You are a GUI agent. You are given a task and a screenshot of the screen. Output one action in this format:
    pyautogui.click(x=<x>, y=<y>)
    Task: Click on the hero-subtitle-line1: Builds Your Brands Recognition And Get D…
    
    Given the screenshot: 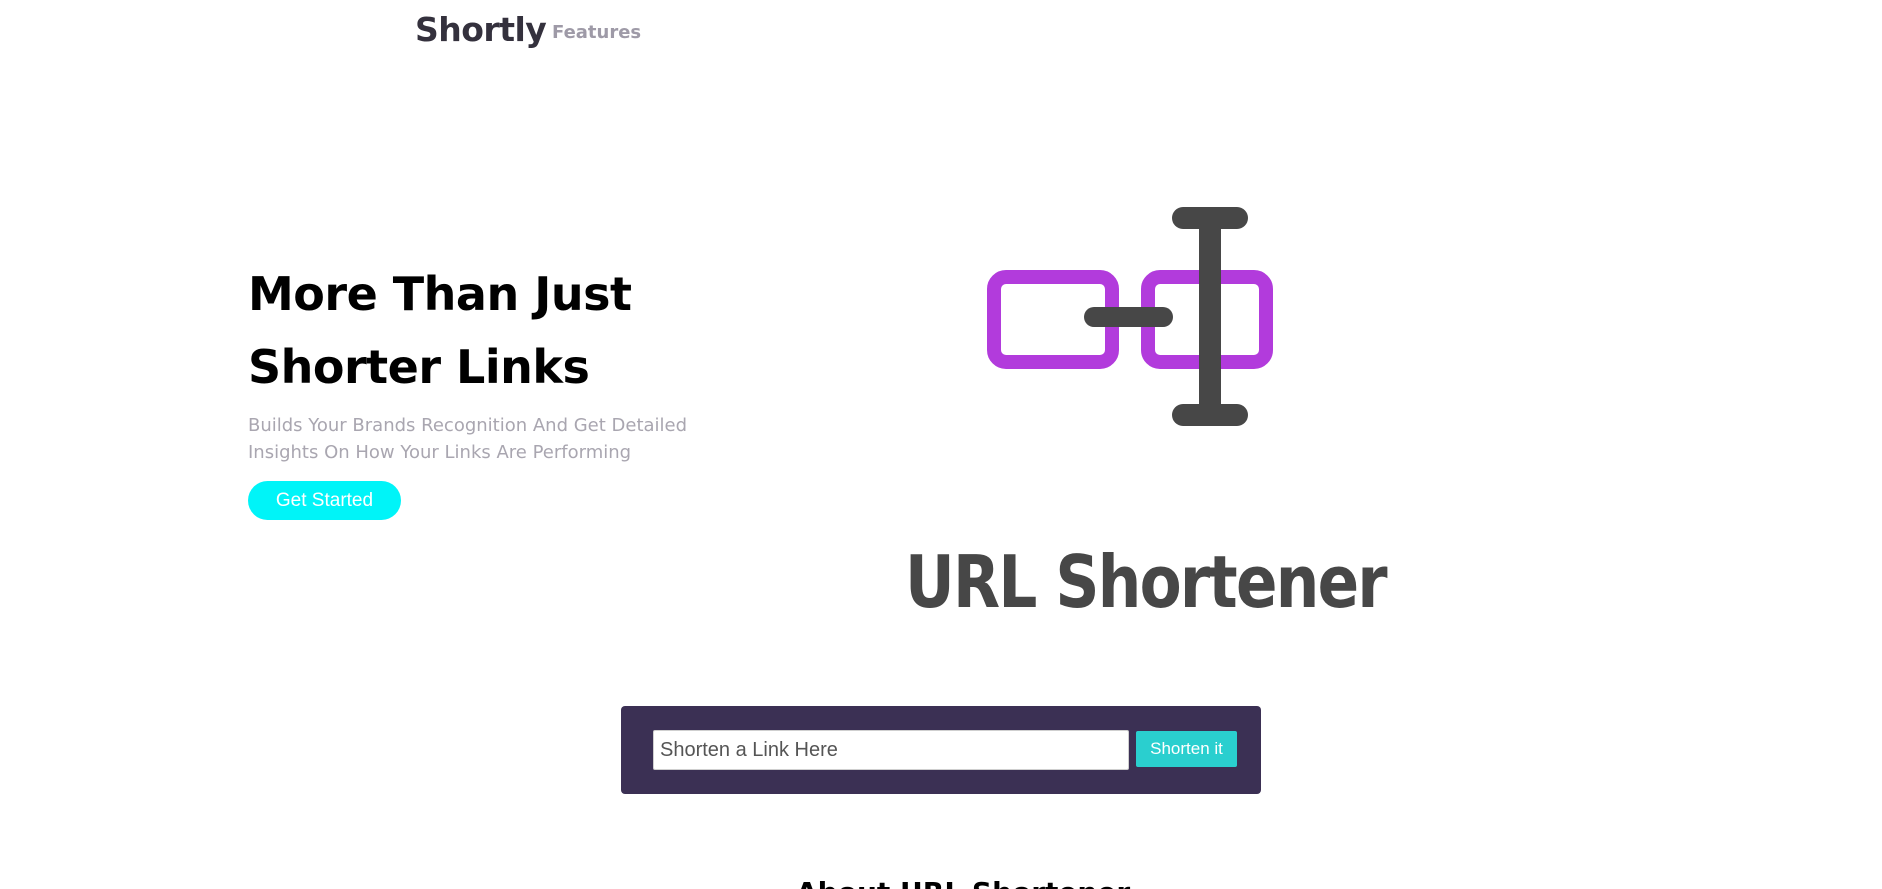 What is the action you would take?
    pyautogui.click(x=468, y=425)
    